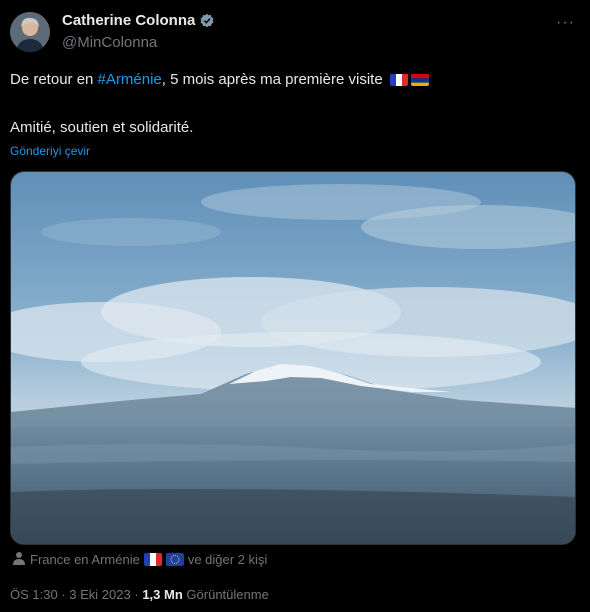 This screenshot has height=612, width=590. What do you see at coordinates (162, 594) in the screenshot?
I see `views-count: 1,3 Mn` at bounding box center [162, 594].